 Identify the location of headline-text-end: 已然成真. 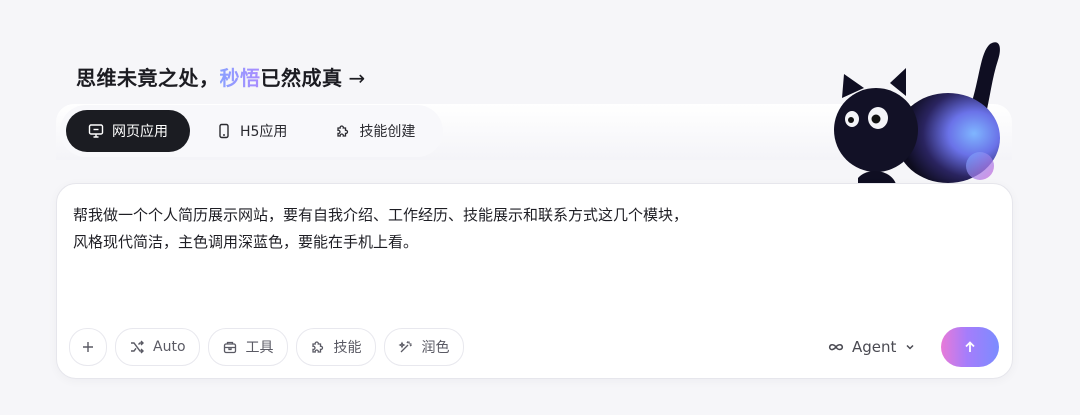
(301, 78).